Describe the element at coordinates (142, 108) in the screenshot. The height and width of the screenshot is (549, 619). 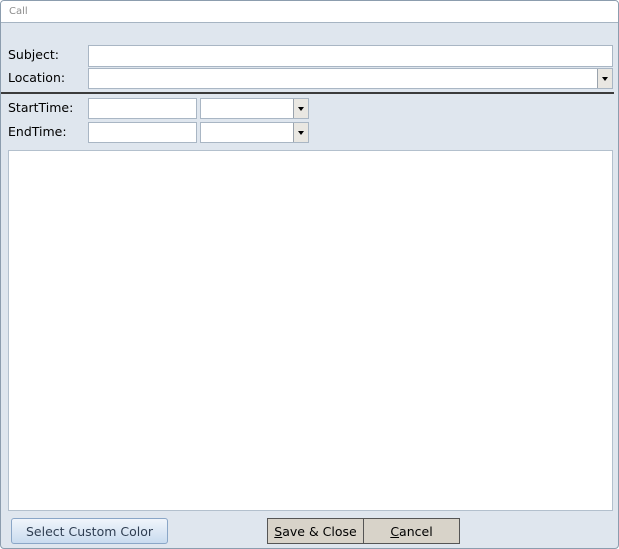
I see `start-date-input` at that location.